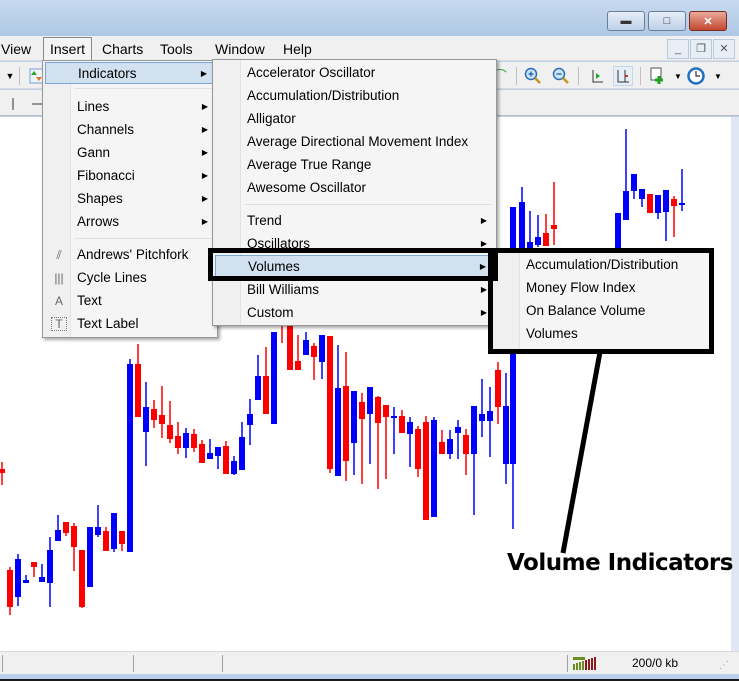 The height and width of the screenshot is (681, 739). Describe the element at coordinates (586, 665) in the screenshot. I see `connection-status-icon` at that location.